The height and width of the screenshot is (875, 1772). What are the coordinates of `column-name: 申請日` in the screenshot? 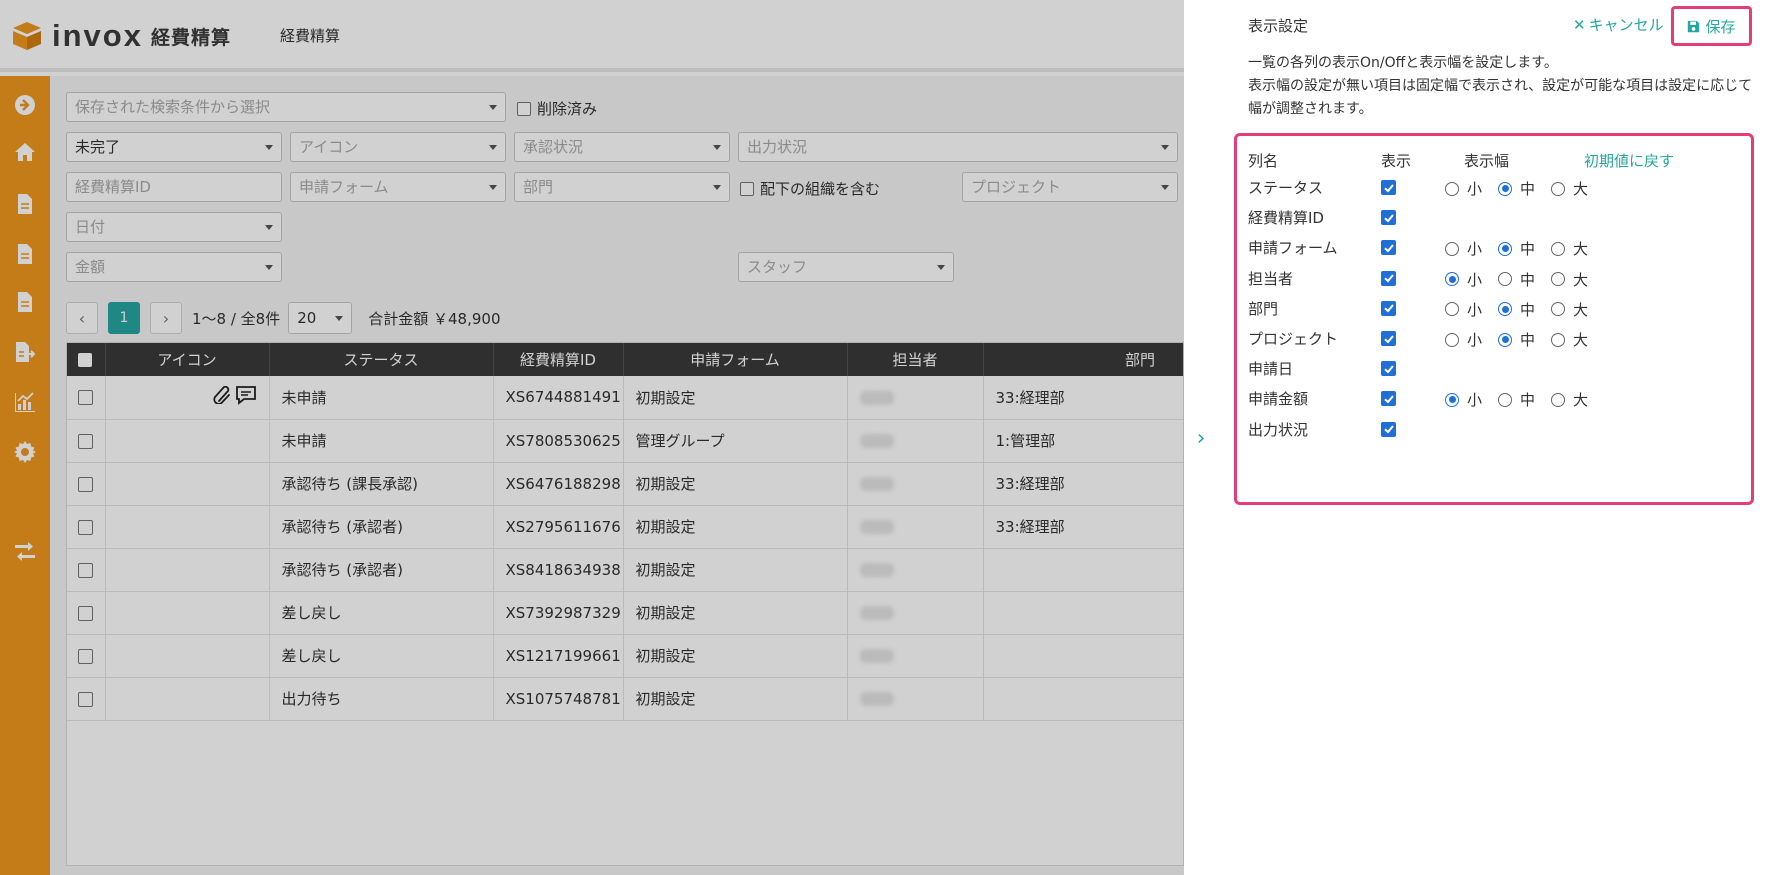 It's located at (1271, 369).